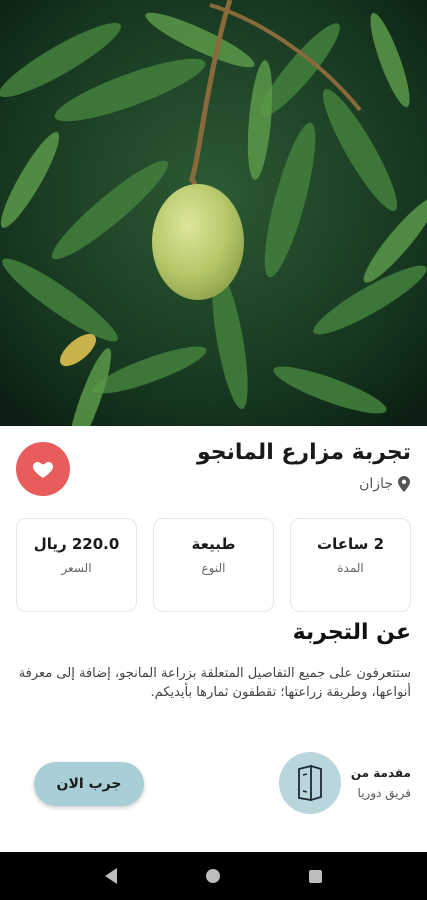 This screenshot has width=427, height=900. Describe the element at coordinates (350, 568) in the screenshot. I see `duration-label: المدة` at that location.